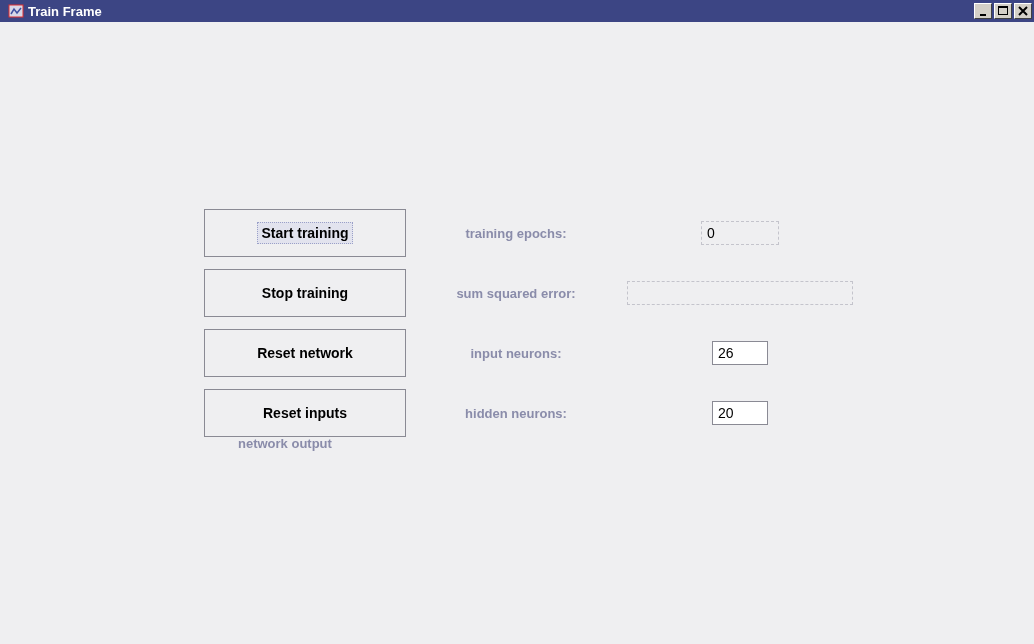 Image resolution: width=1034 pixels, height=644 pixels. Describe the element at coordinates (740, 353) in the screenshot. I see `text-field: 26` at that location.